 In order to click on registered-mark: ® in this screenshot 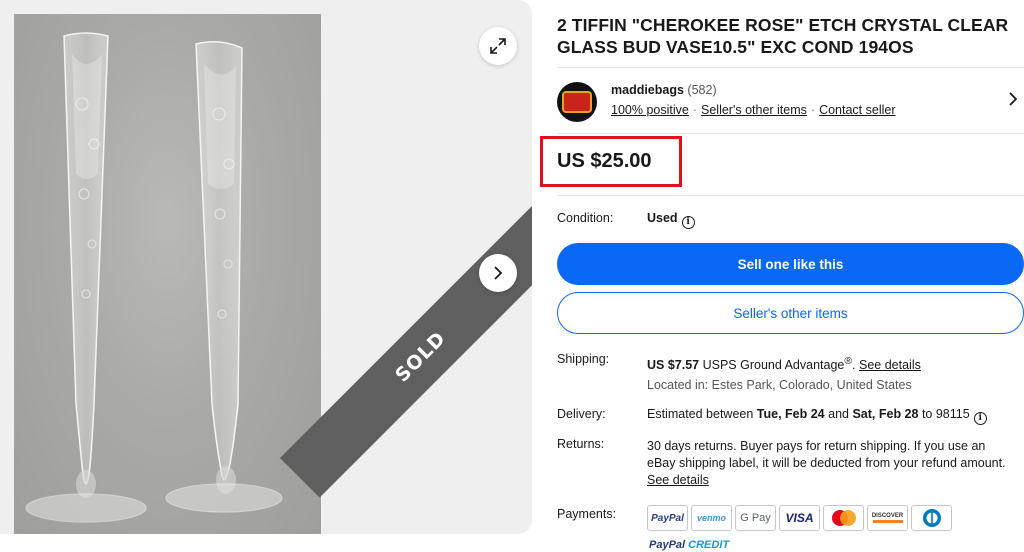, I will do `click(848, 361)`.